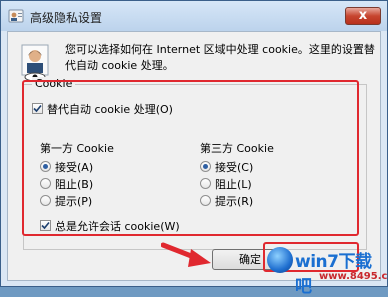  What do you see at coordinates (353, 276) in the screenshot?
I see `watermark-url: www.8495.com` at bounding box center [353, 276].